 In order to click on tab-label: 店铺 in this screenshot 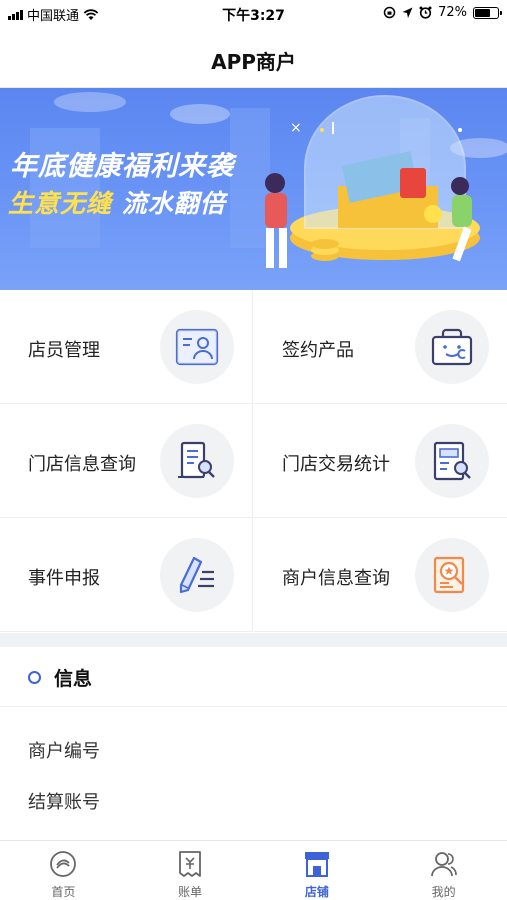, I will do `click(316, 892)`.